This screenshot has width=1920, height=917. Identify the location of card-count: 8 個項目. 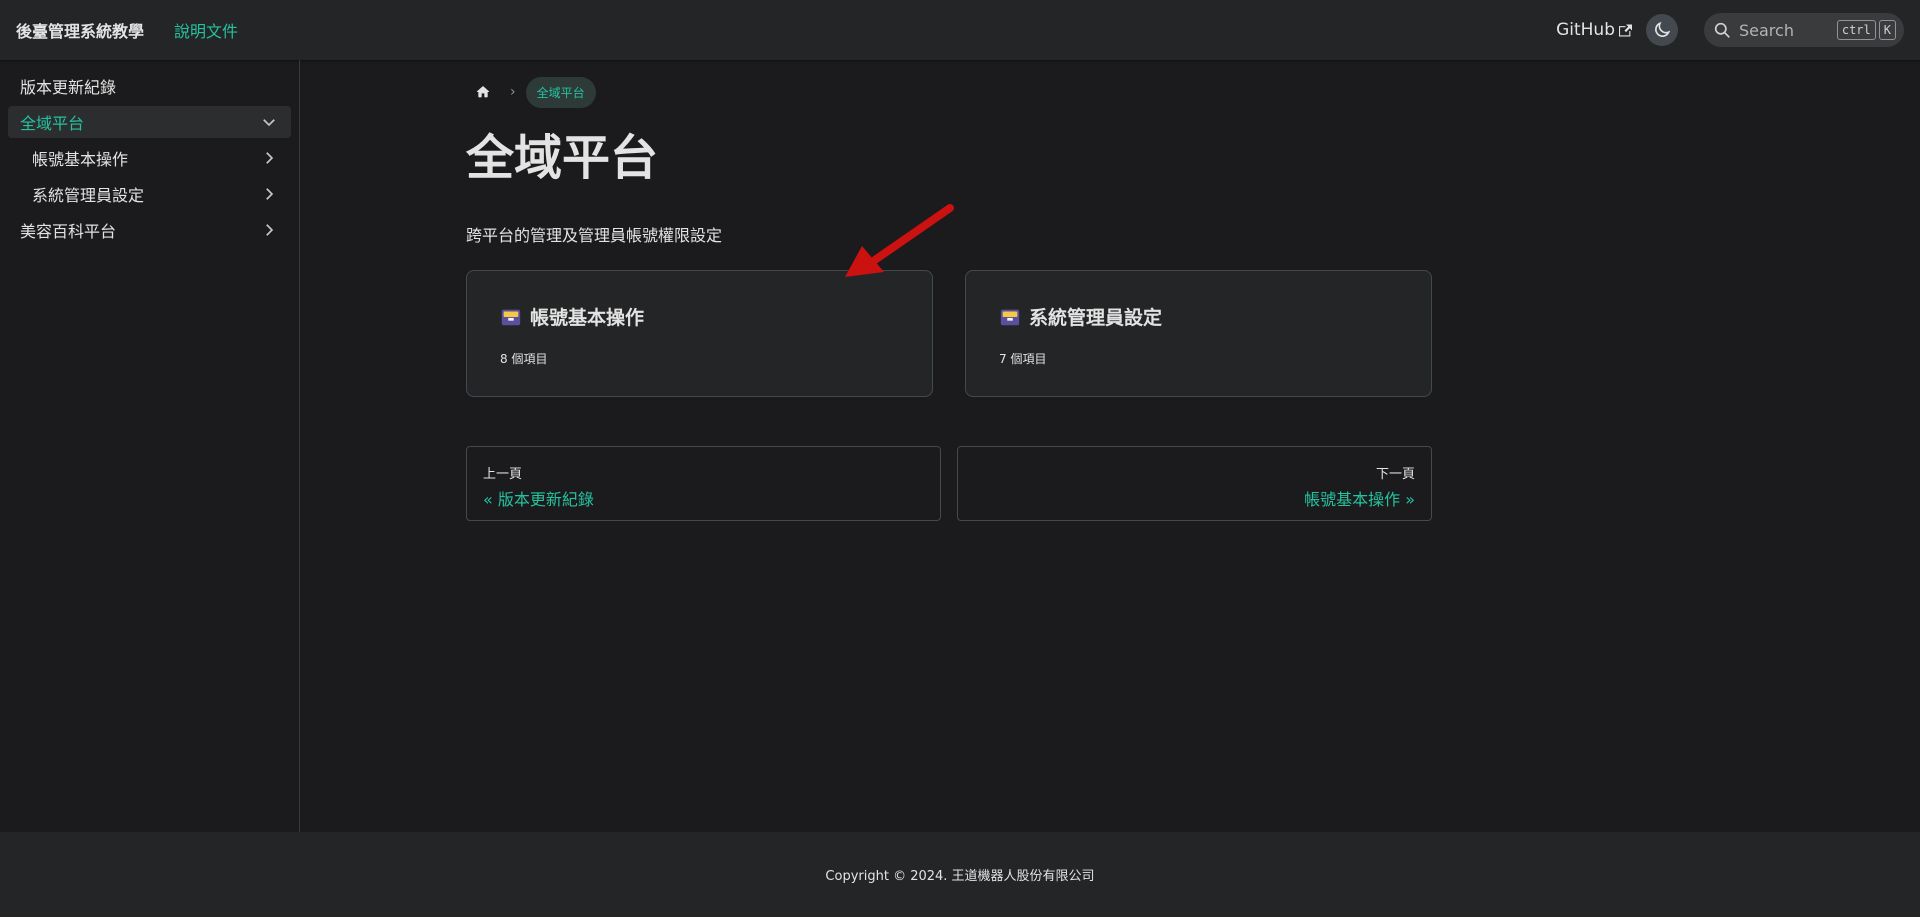
(524, 359).